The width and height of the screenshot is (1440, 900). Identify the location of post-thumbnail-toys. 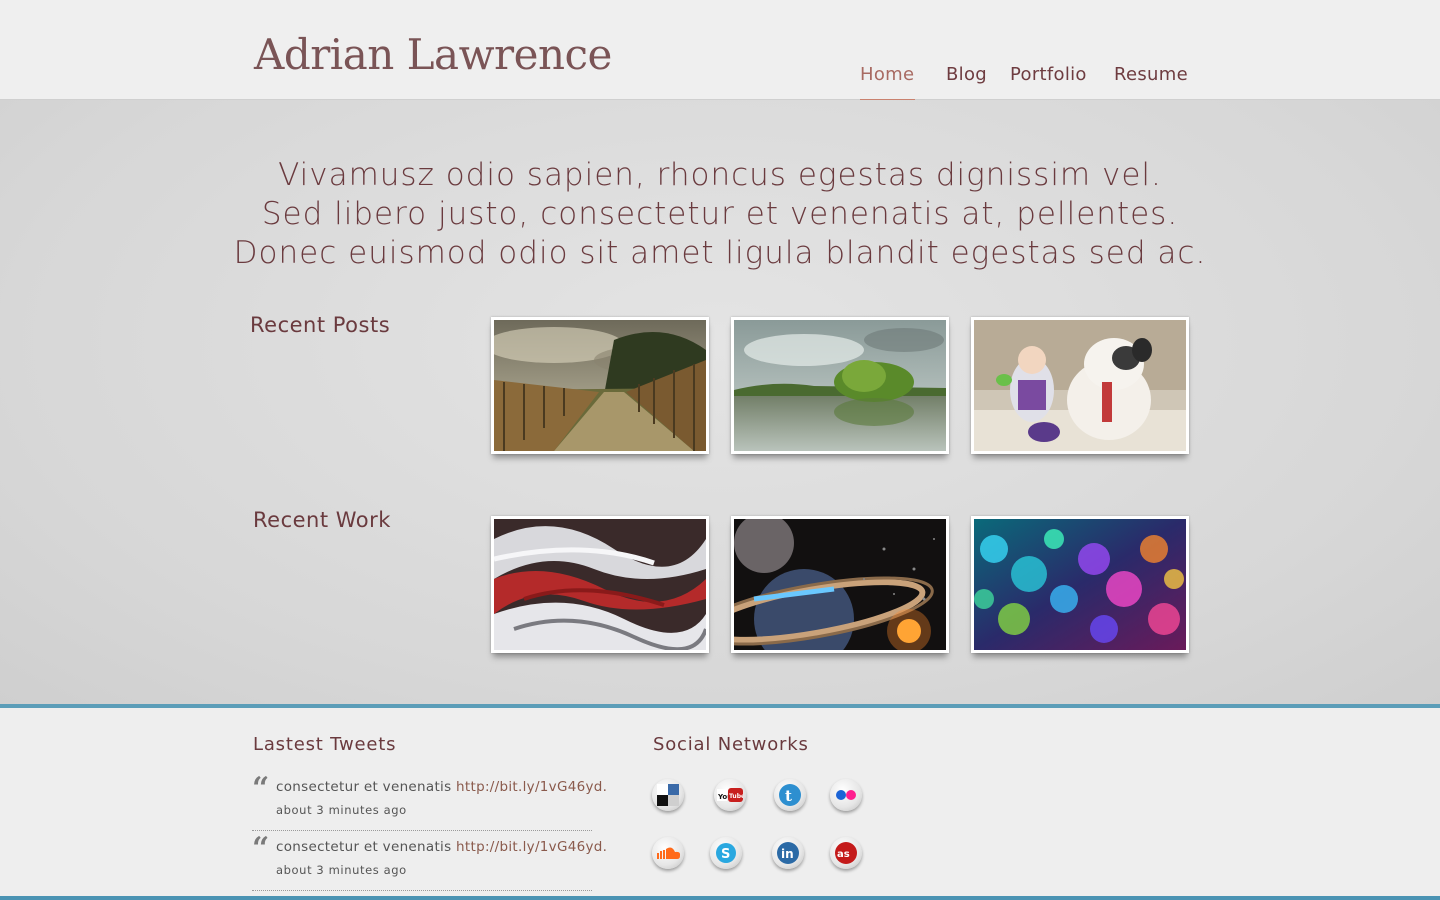
(1080, 385).